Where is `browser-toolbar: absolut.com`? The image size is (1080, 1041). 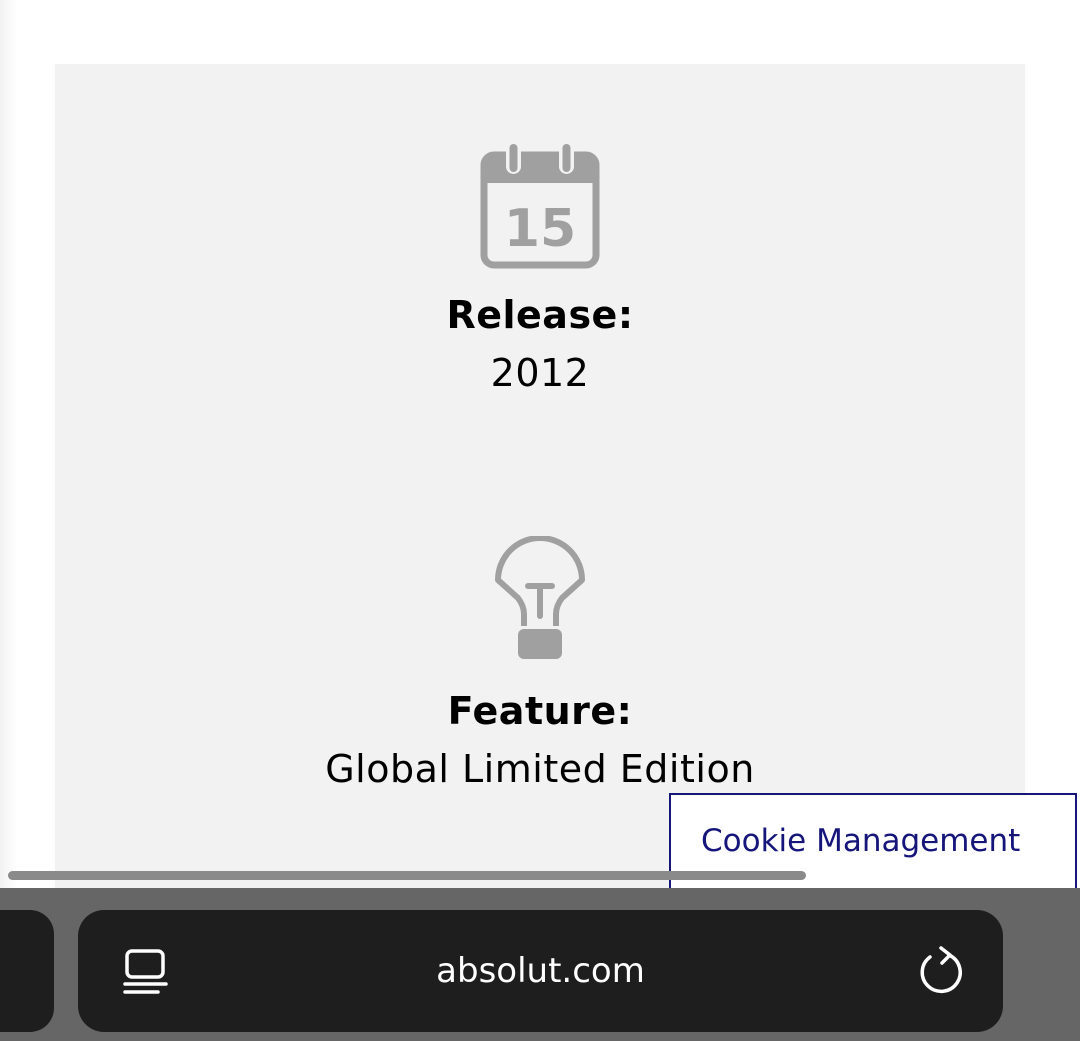
browser-toolbar: absolut.com is located at coordinates (540, 964).